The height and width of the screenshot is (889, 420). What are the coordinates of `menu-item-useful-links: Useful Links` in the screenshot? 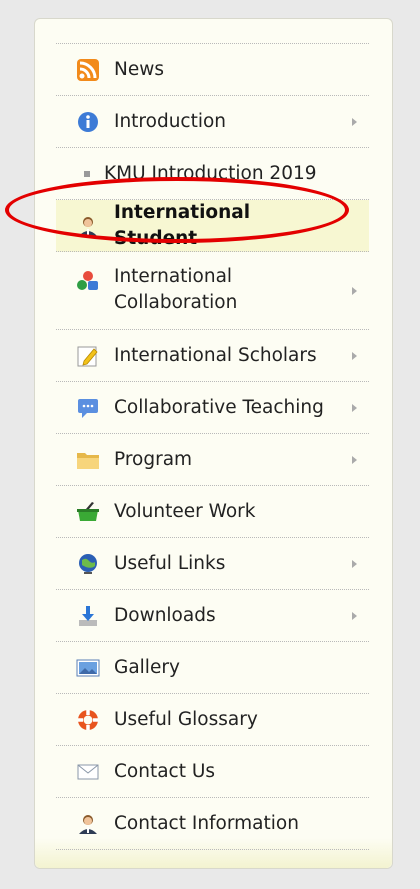 It's located at (212, 564).